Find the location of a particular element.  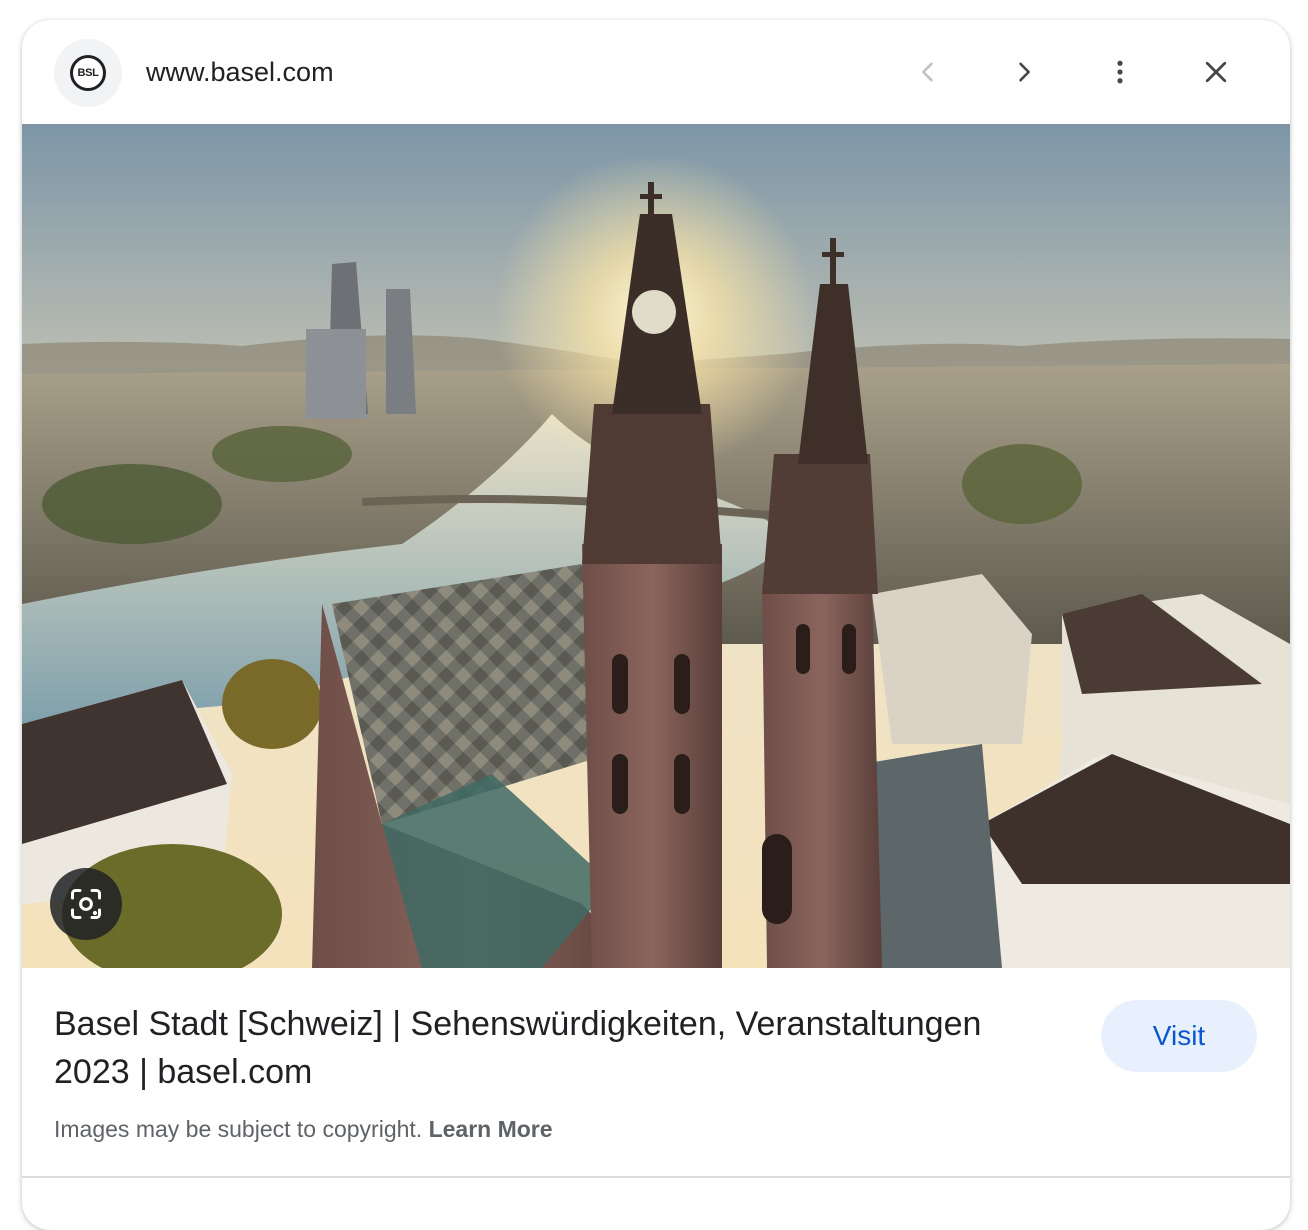

site-favicon: BSL is located at coordinates (88, 73).